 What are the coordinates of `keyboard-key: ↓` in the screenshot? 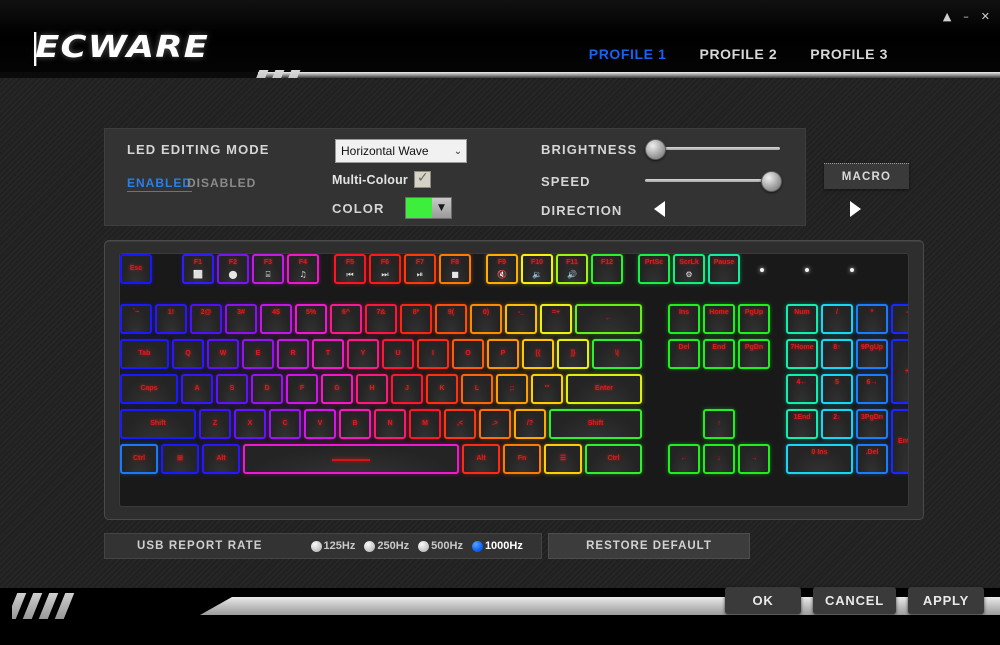 It's located at (719, 459).